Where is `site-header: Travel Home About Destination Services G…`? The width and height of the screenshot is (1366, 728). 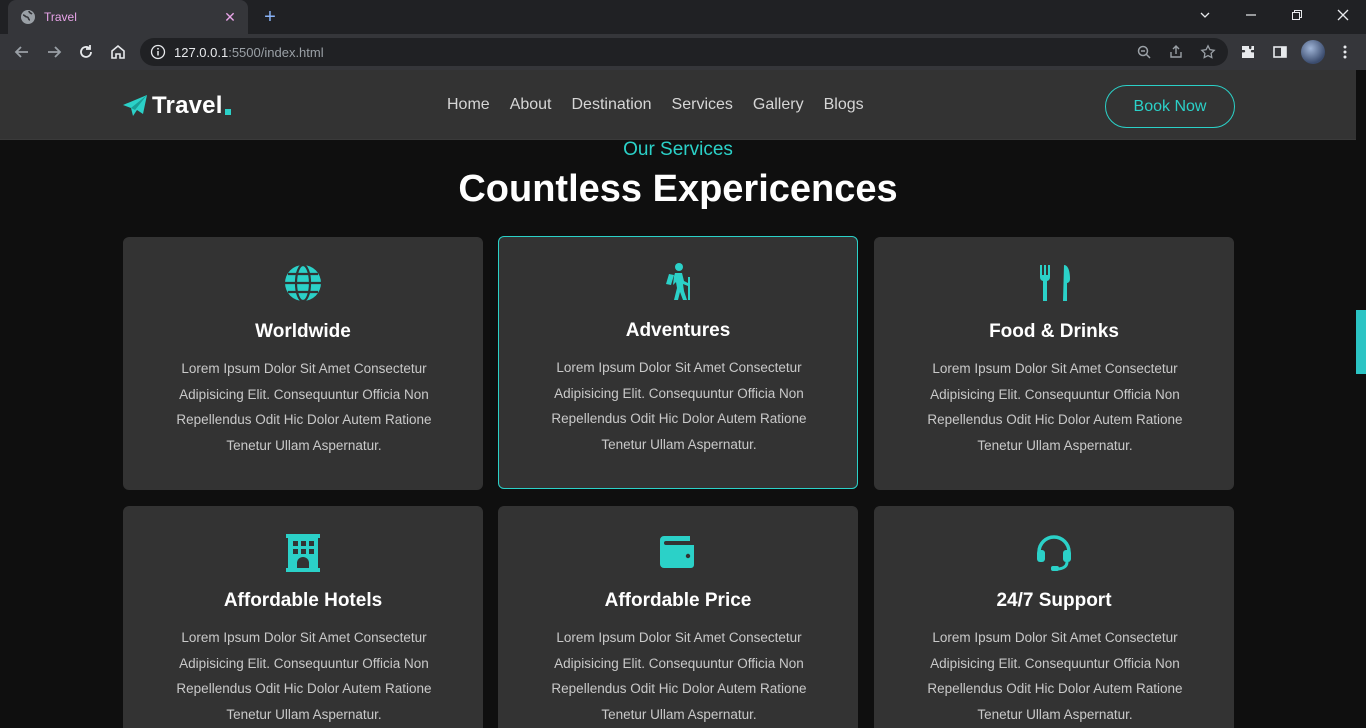
site-header: Travel Home About Destination Services G… is located at coordinates (678, 105).